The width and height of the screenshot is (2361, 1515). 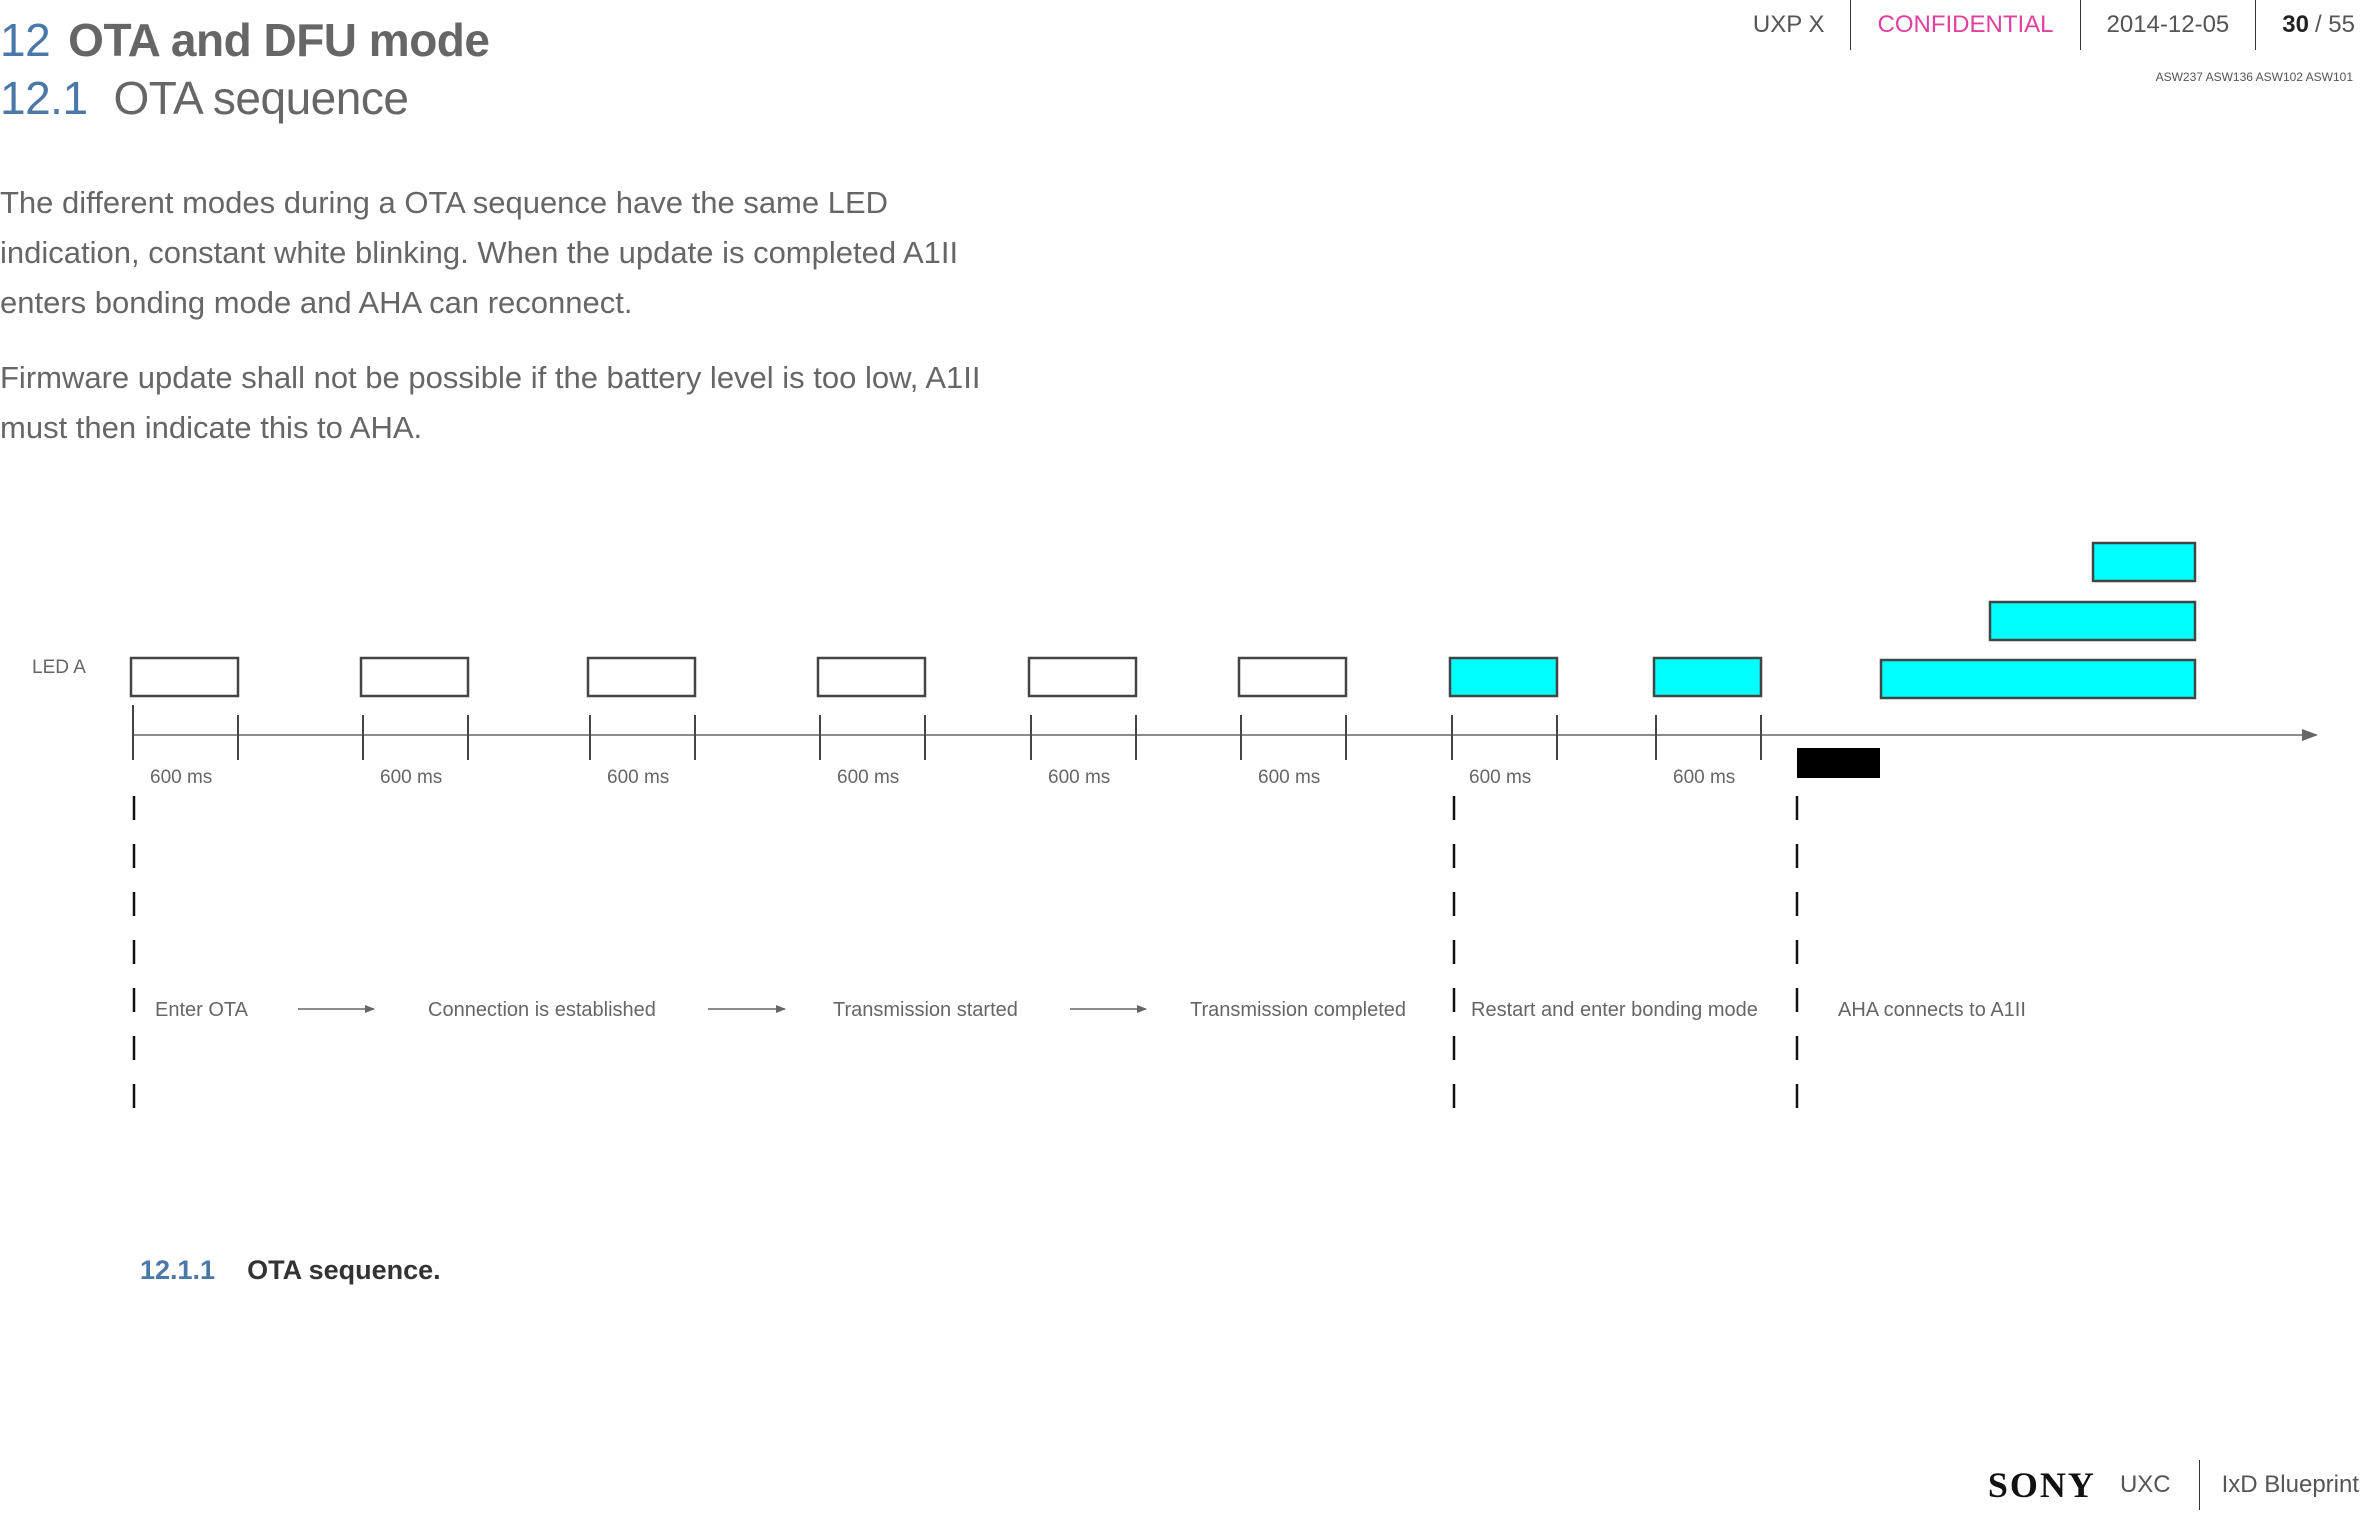 I want to click on phase-label: AHA connects to A1II, so click(x=1932, y=1010).